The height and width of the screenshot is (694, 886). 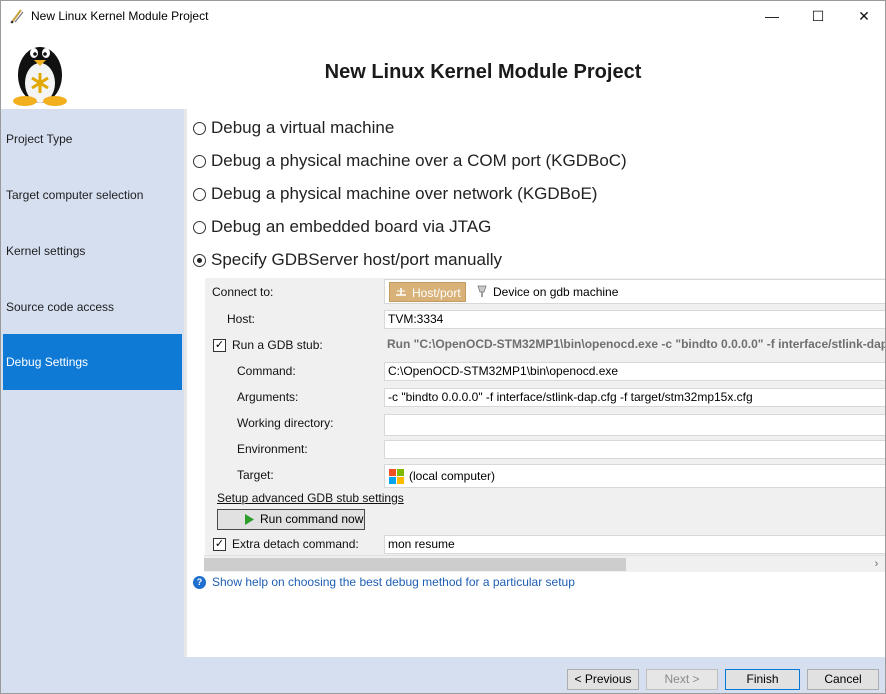 I want to click on radio-debug-jtag: Debug an embedded board via JTAG, so click(x=342, y=227).